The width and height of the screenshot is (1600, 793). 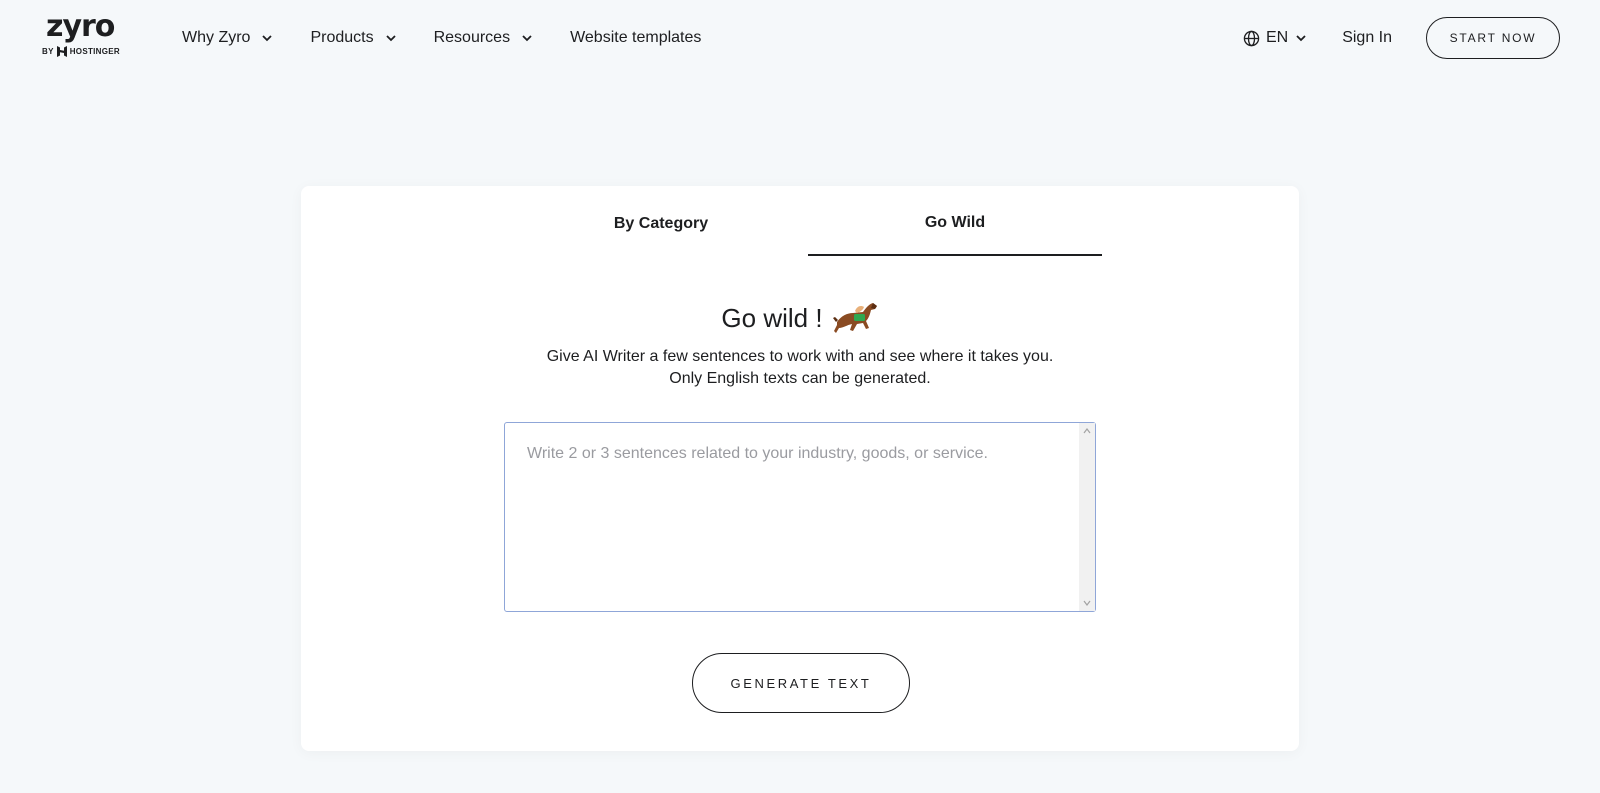 What do you see at coordinates (342, 37) in the screenshot?
I see `nav-item-label: Products` at bounding box center [342, 37].